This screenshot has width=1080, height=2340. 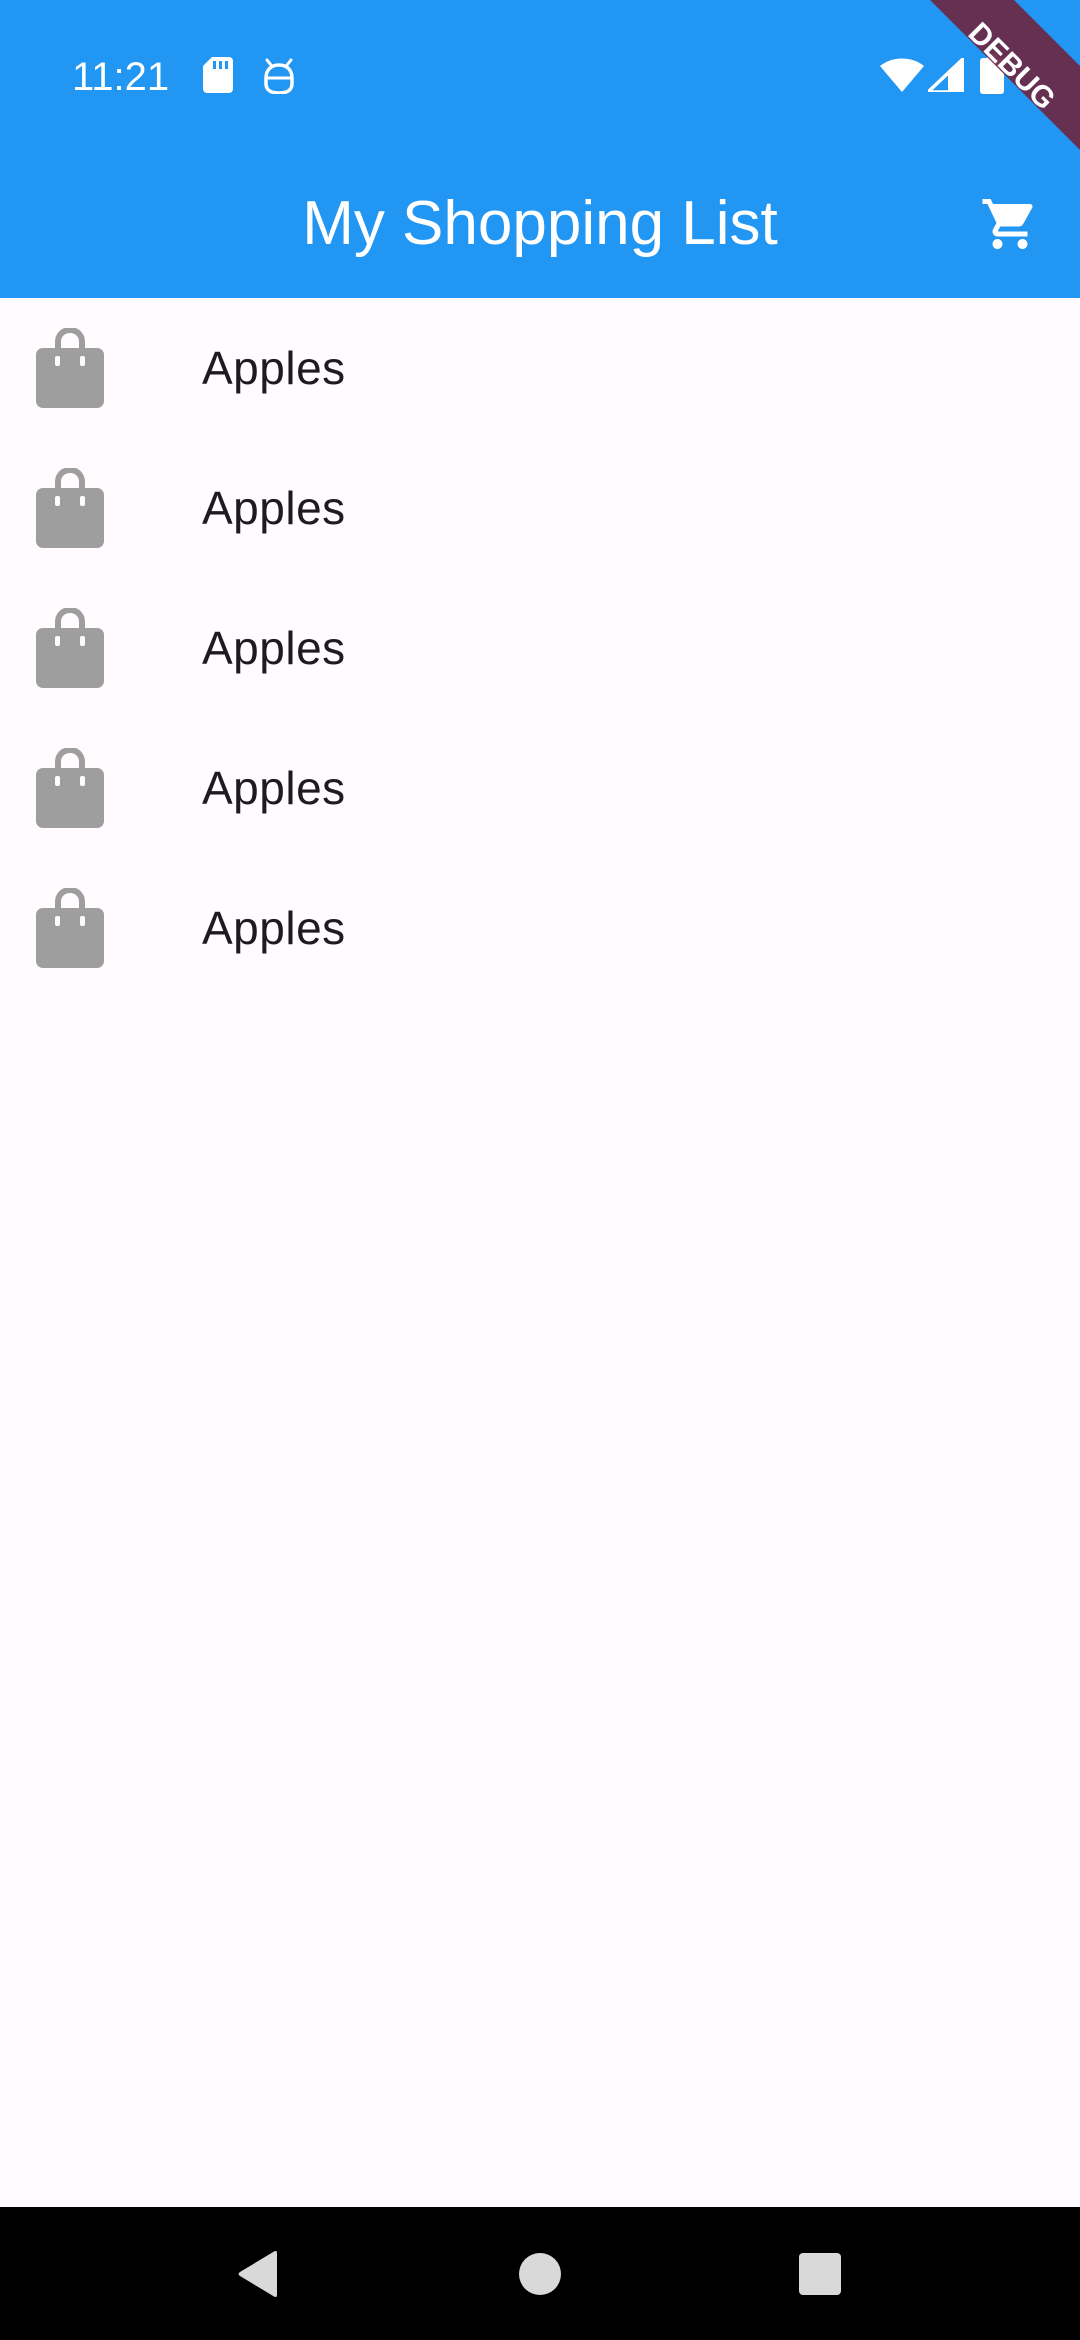 I want to click on home-button, so click(x=540, y=2273).